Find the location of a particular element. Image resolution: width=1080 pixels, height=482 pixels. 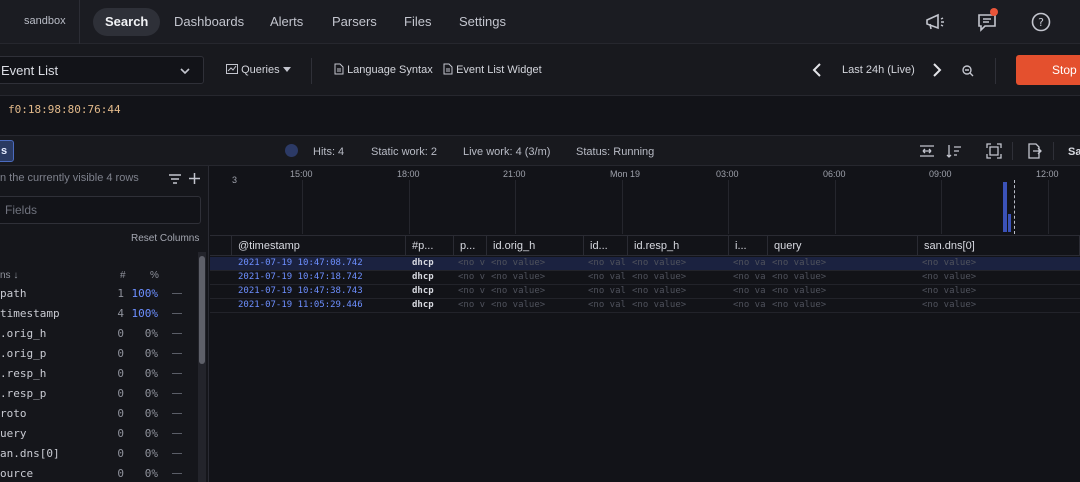

fullscreen-icon is located at coordinates (994, 151).